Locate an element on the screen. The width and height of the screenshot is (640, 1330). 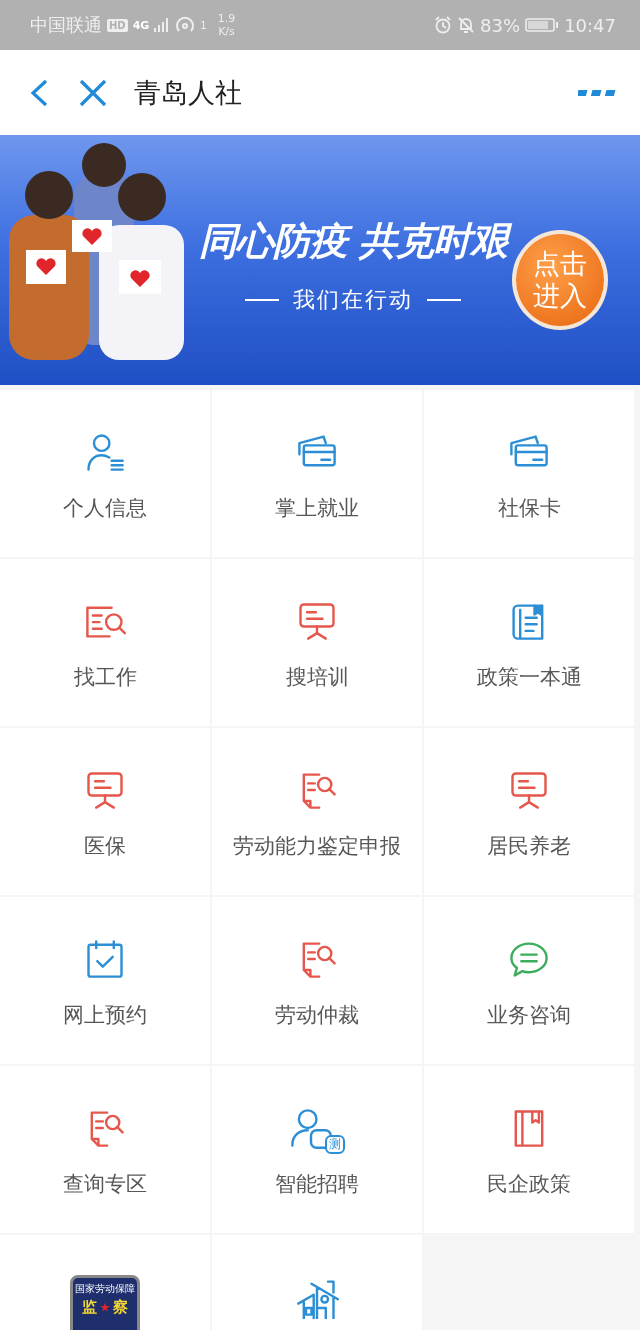
service-label: 业务咨询 is located at coordinates (529, 1015).